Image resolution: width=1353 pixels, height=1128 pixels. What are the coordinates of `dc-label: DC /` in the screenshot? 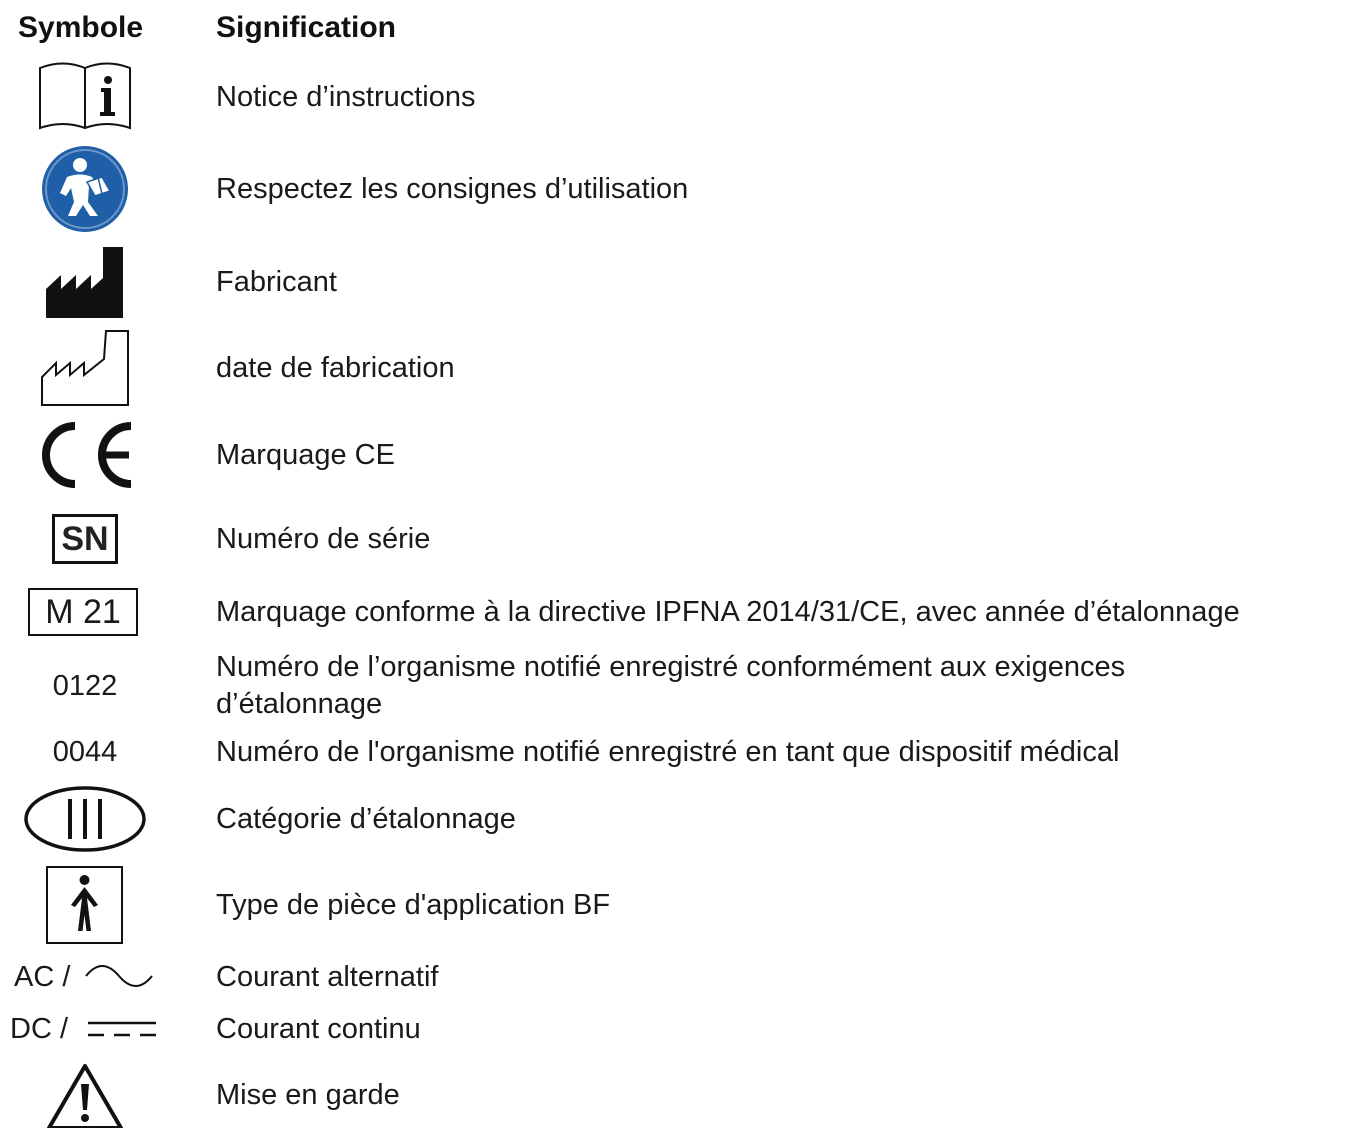 It's located at (39, 1028).